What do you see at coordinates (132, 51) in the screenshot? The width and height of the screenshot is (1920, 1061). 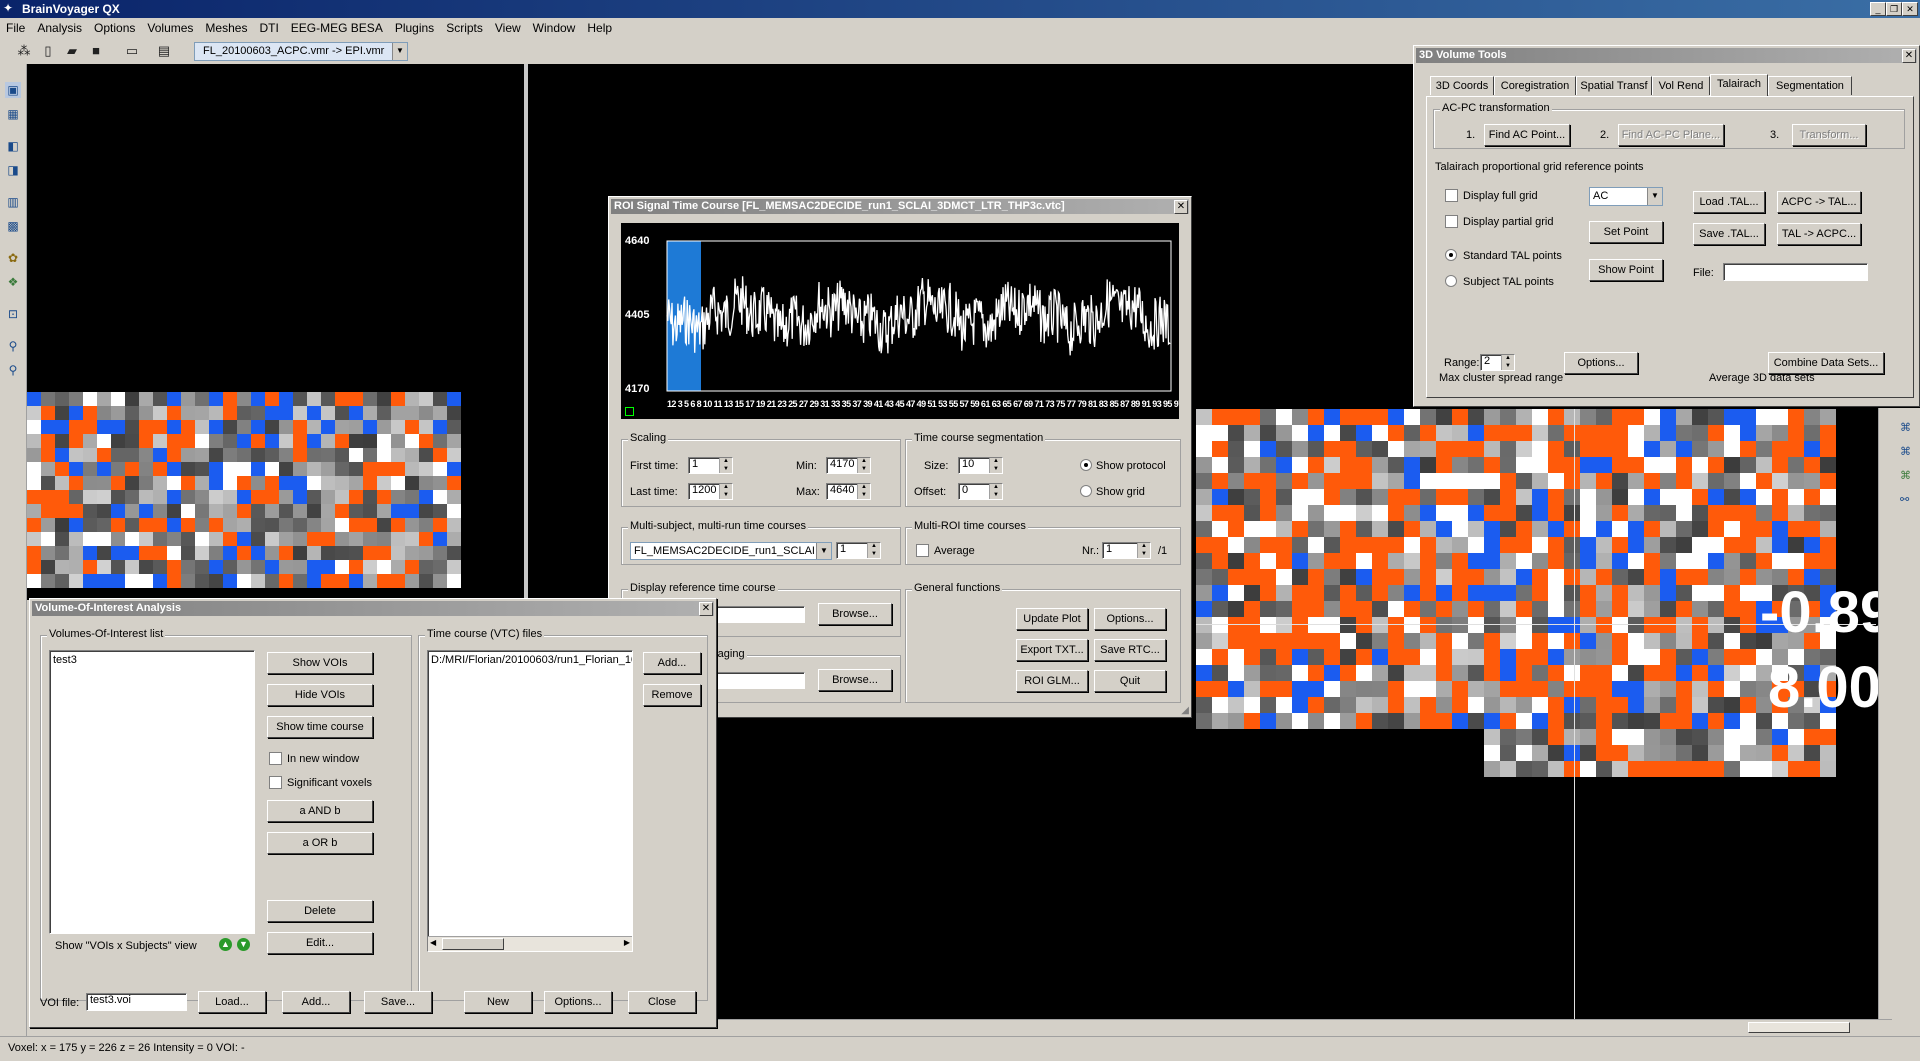 I see `window-icon: ▭` at bounding box center [132, 51].